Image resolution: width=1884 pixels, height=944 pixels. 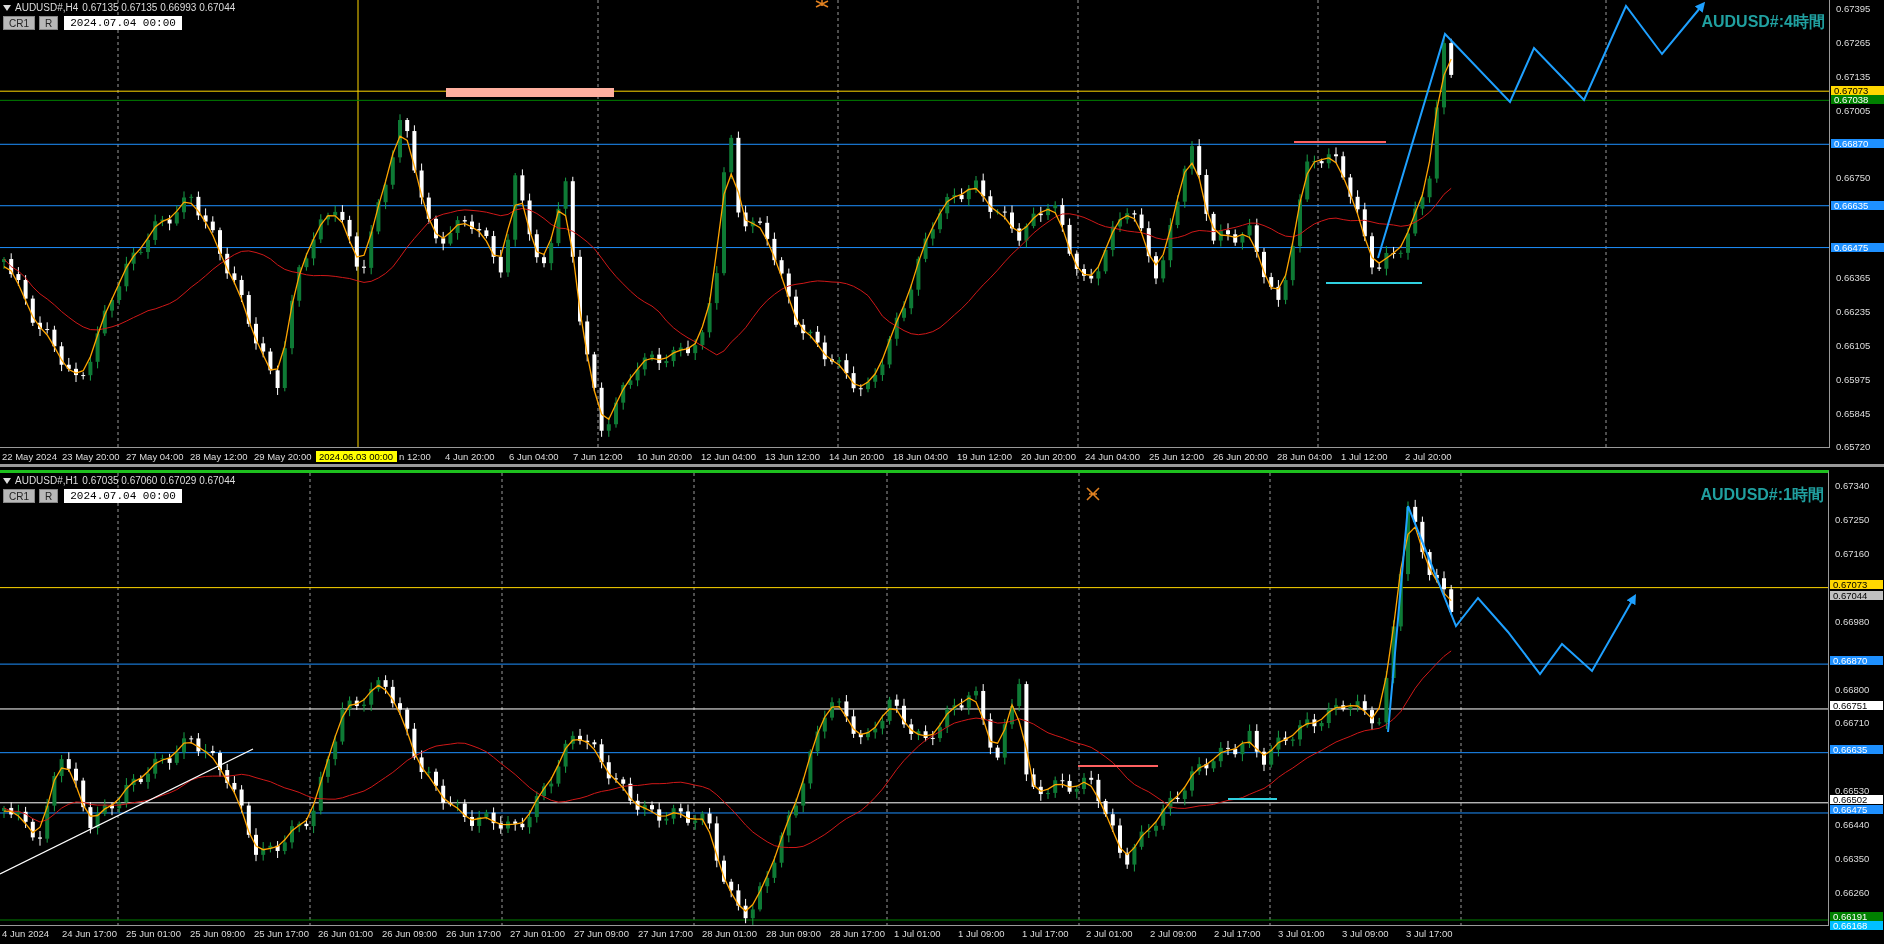 I want to click on price-label: 0.67038, so click(x=1857, y=100).